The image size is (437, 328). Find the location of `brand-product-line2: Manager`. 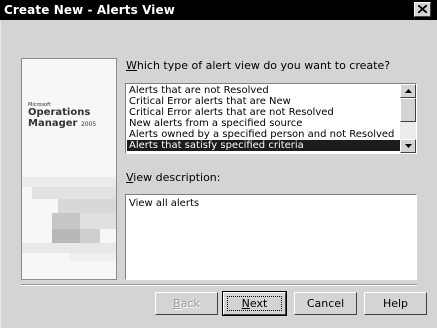

brand-product-line2: Manager is located at coordinates (53, 123).